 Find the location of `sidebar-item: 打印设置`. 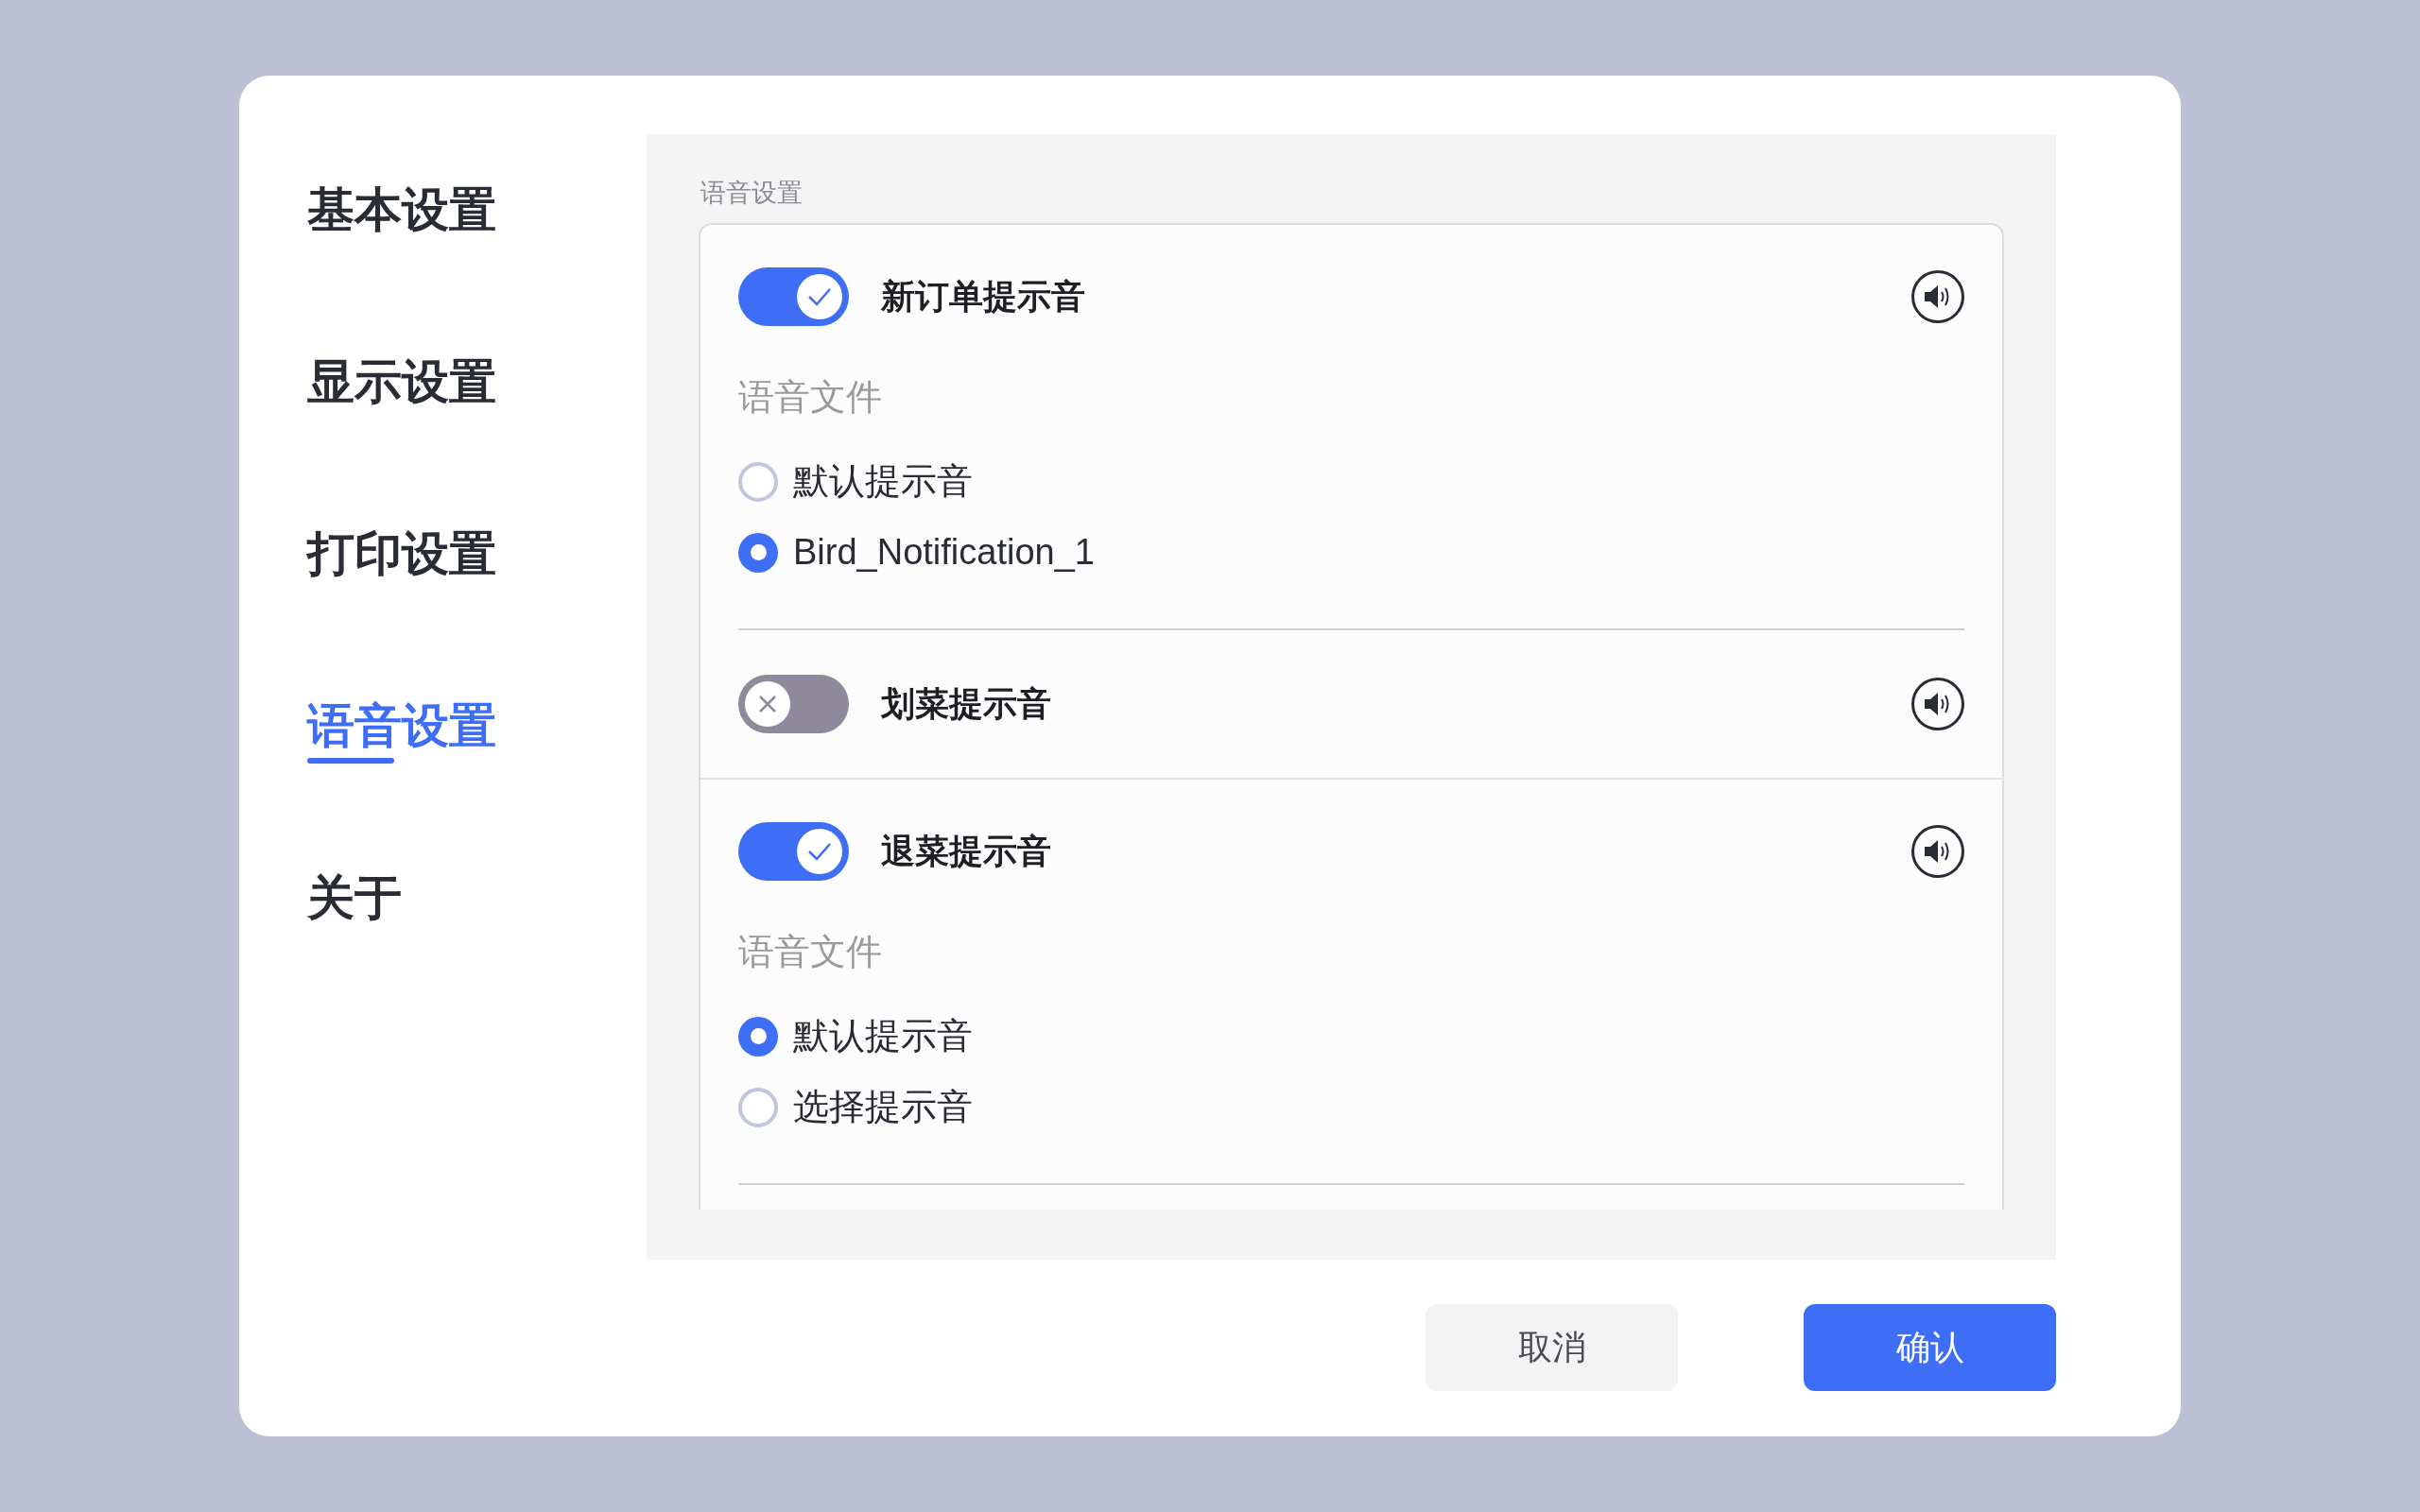

sidebar-item: 打印设置 is located at coordinates (401, 554).